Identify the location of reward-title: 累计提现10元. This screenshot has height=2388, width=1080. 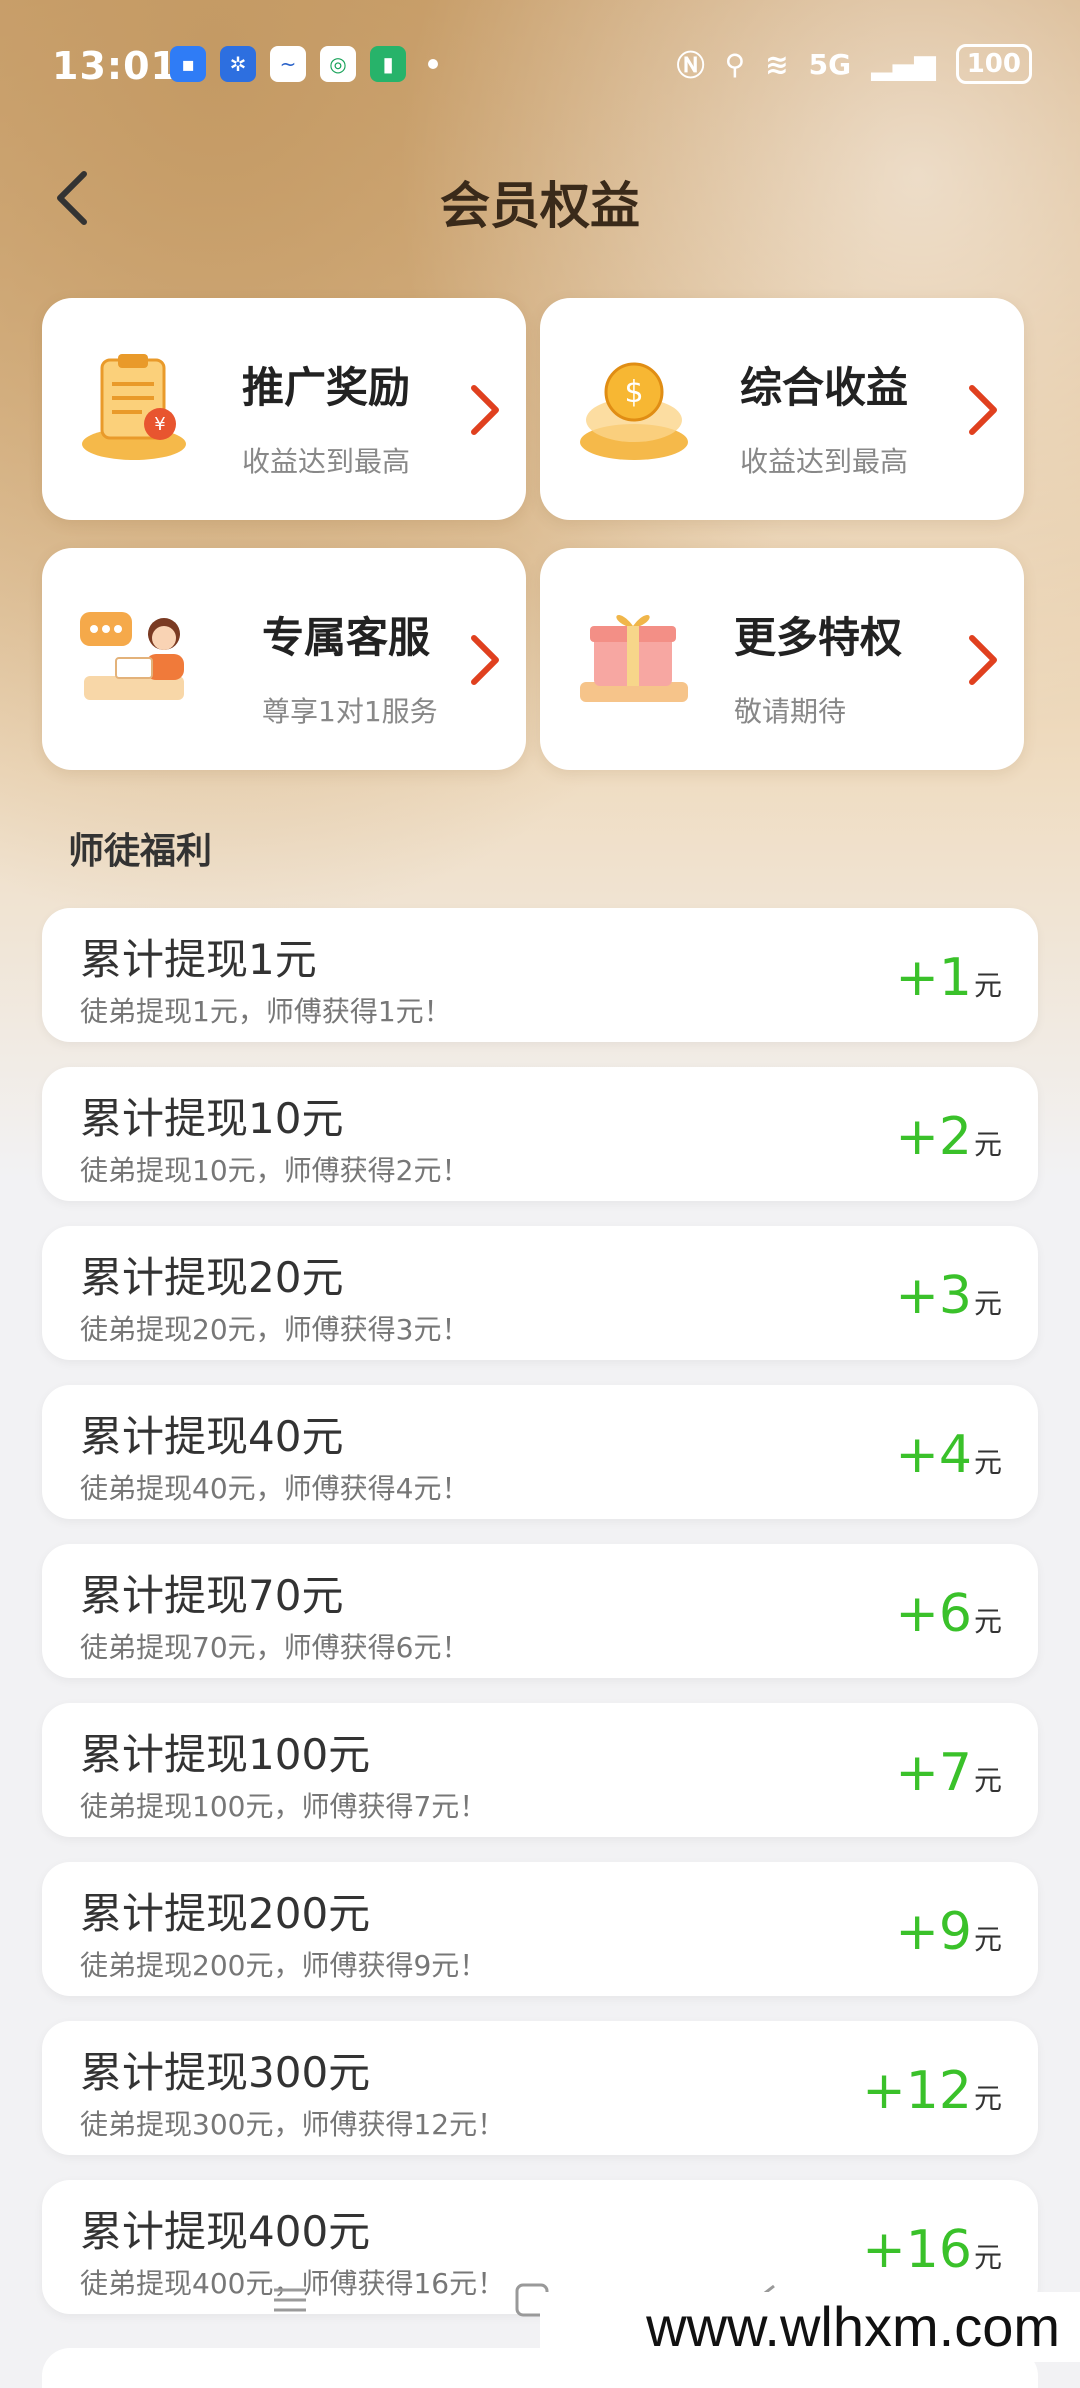
(212, 1118).